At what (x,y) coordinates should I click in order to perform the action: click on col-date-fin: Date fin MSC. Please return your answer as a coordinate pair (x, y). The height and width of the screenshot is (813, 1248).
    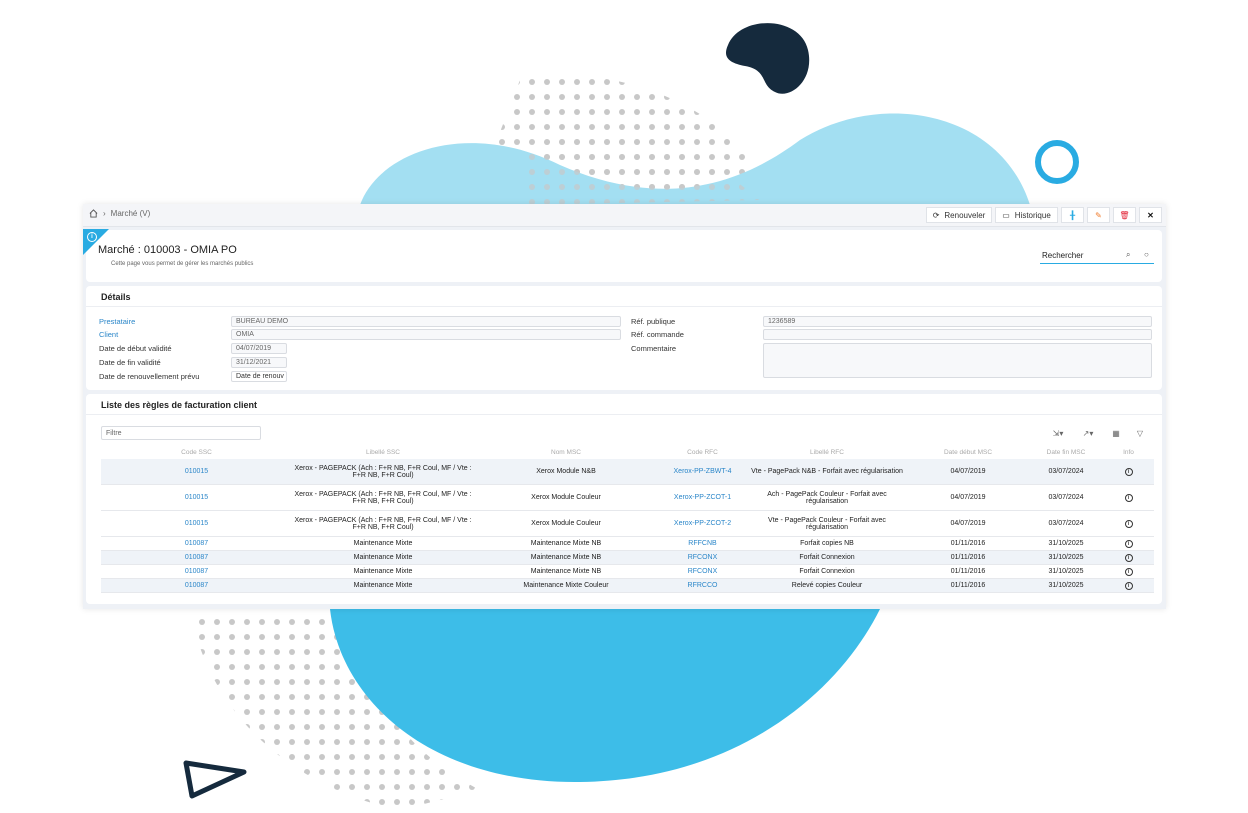
    Looking at the image, I should click on (1066, 452).